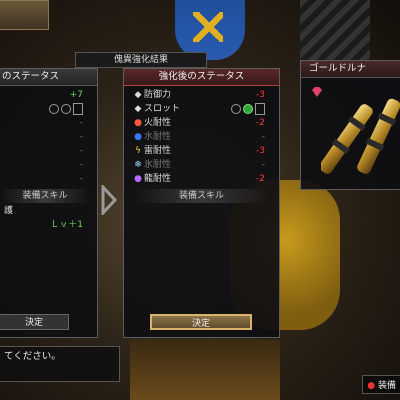  Describe the element at coordinates (260, 95) in the screenshot. I see `after-defense-value: -3` at that location.